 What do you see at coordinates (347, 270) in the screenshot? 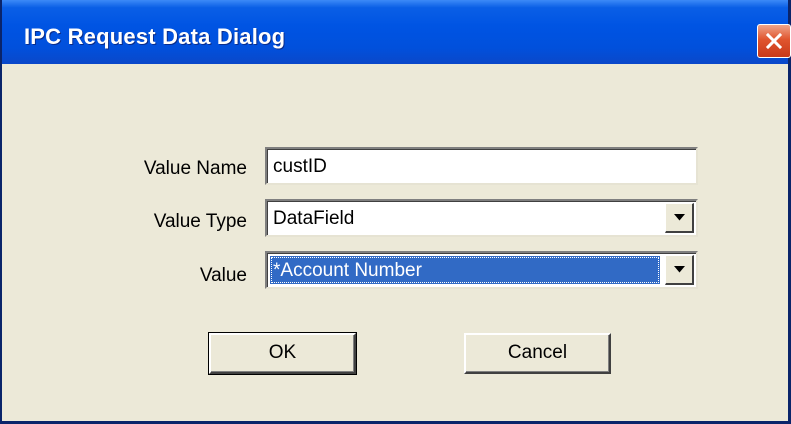
I see `value-selected-text: *Account Number` at bounding box center [347, 270].